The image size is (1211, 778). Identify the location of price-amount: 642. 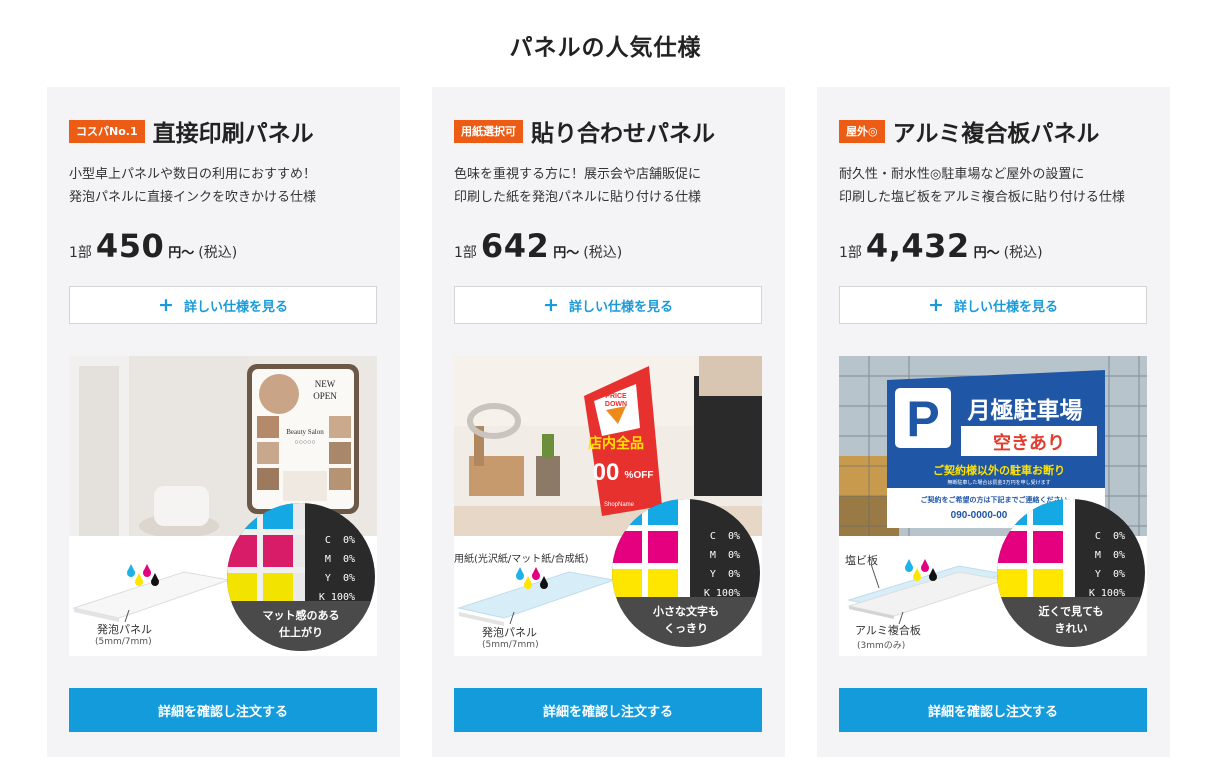
(515, 246).